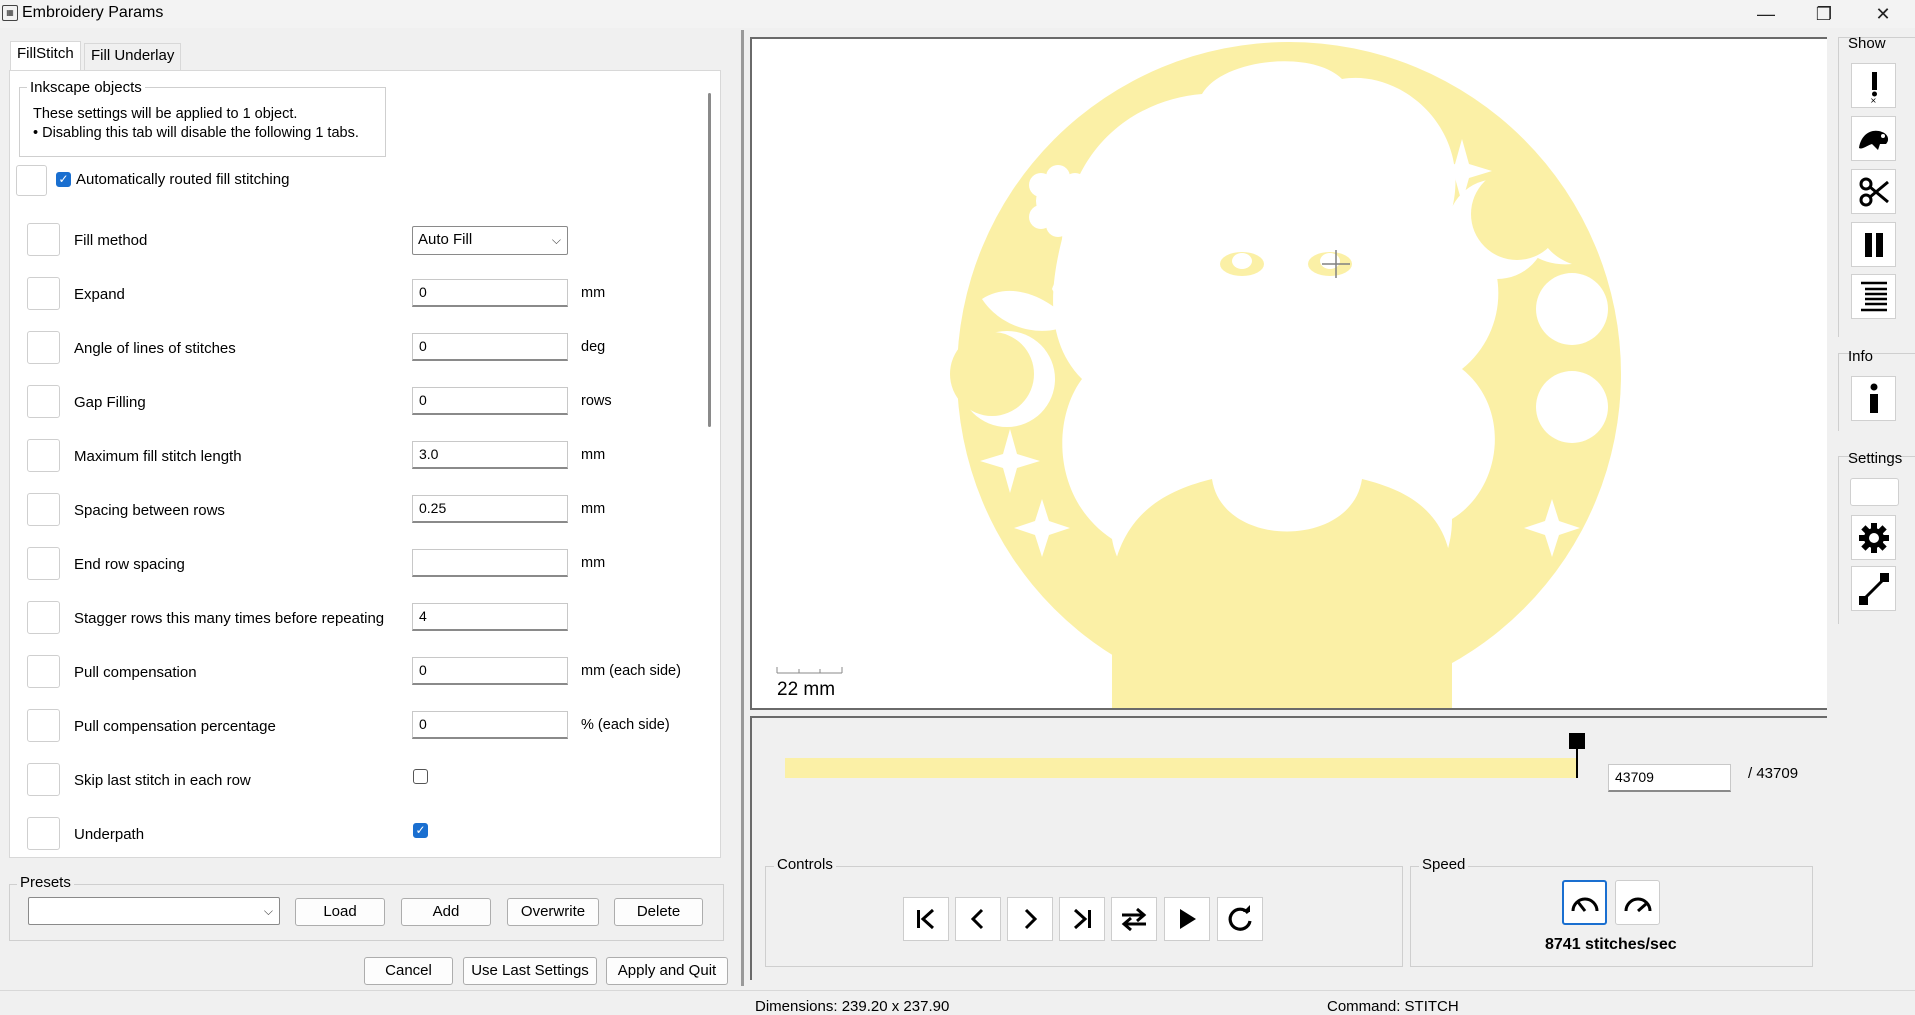 This screenshot has height=1015, width=1915. Describe the element at coordinates (183, 179) in the screenshot. I see `auto-route-label: Automatically routed fill stitching` at that location.